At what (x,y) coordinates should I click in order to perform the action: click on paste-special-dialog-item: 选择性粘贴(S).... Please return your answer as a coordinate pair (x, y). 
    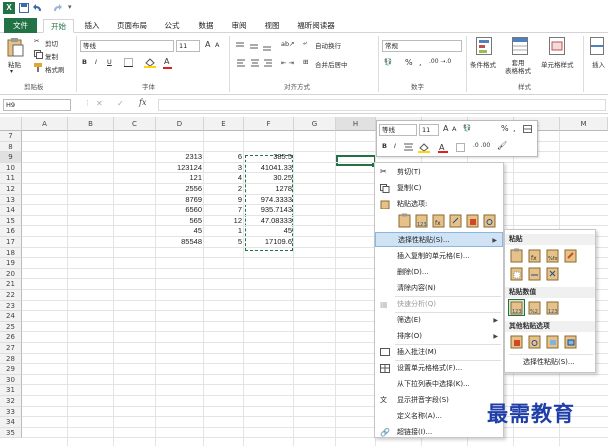
    Looking at the image, I should click on (549, 362).